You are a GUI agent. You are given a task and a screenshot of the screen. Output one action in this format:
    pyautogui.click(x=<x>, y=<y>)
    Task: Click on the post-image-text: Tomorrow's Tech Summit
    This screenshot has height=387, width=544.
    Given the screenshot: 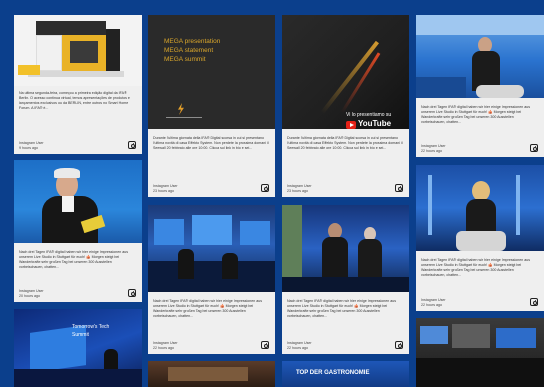 What is the action you would take?
    pyautogui.click(x=91, y=331)
    